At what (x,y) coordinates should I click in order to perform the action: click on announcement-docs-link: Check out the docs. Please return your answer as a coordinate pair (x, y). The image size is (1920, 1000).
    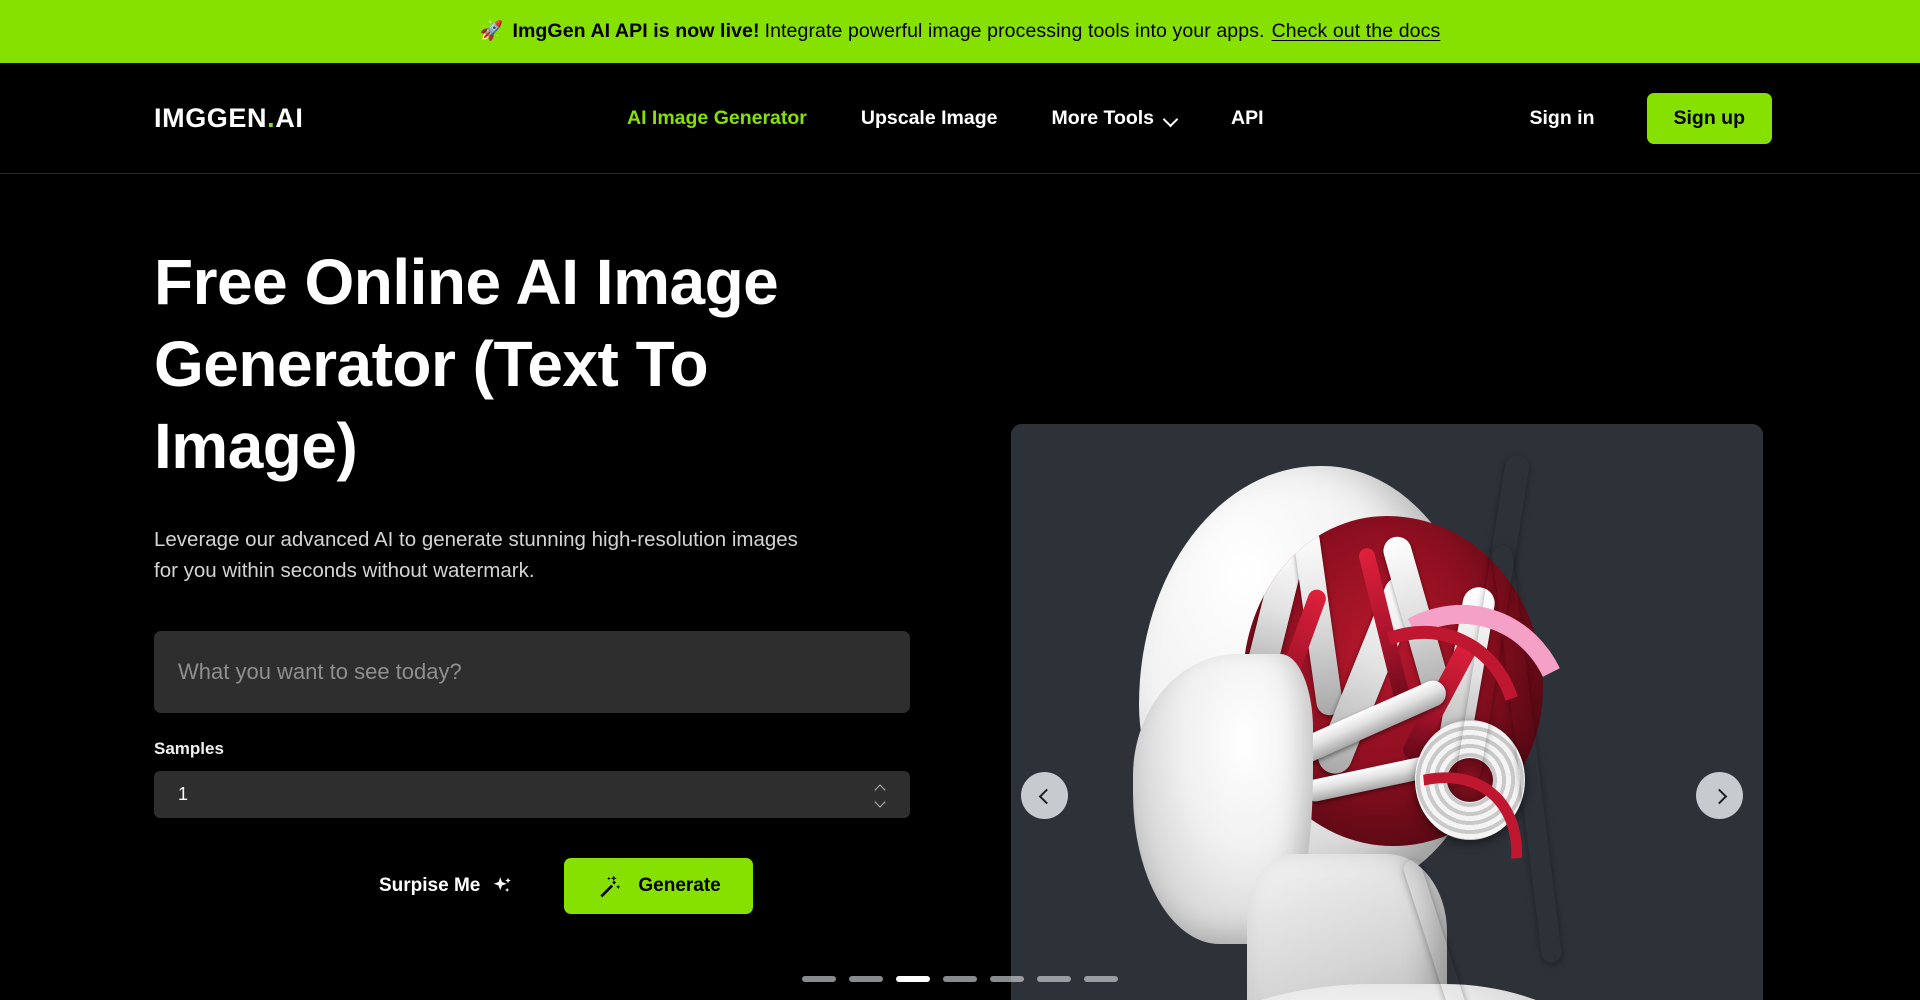
    Looking at the image, I should click on (1356, 31).